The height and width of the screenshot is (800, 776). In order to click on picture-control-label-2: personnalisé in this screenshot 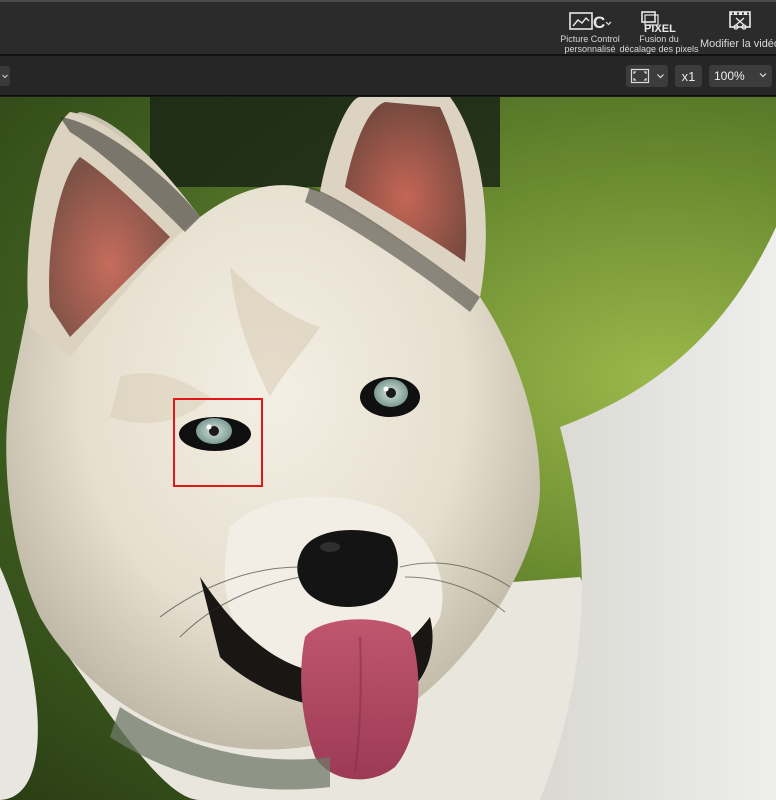, I will do `click(590, 49)`.